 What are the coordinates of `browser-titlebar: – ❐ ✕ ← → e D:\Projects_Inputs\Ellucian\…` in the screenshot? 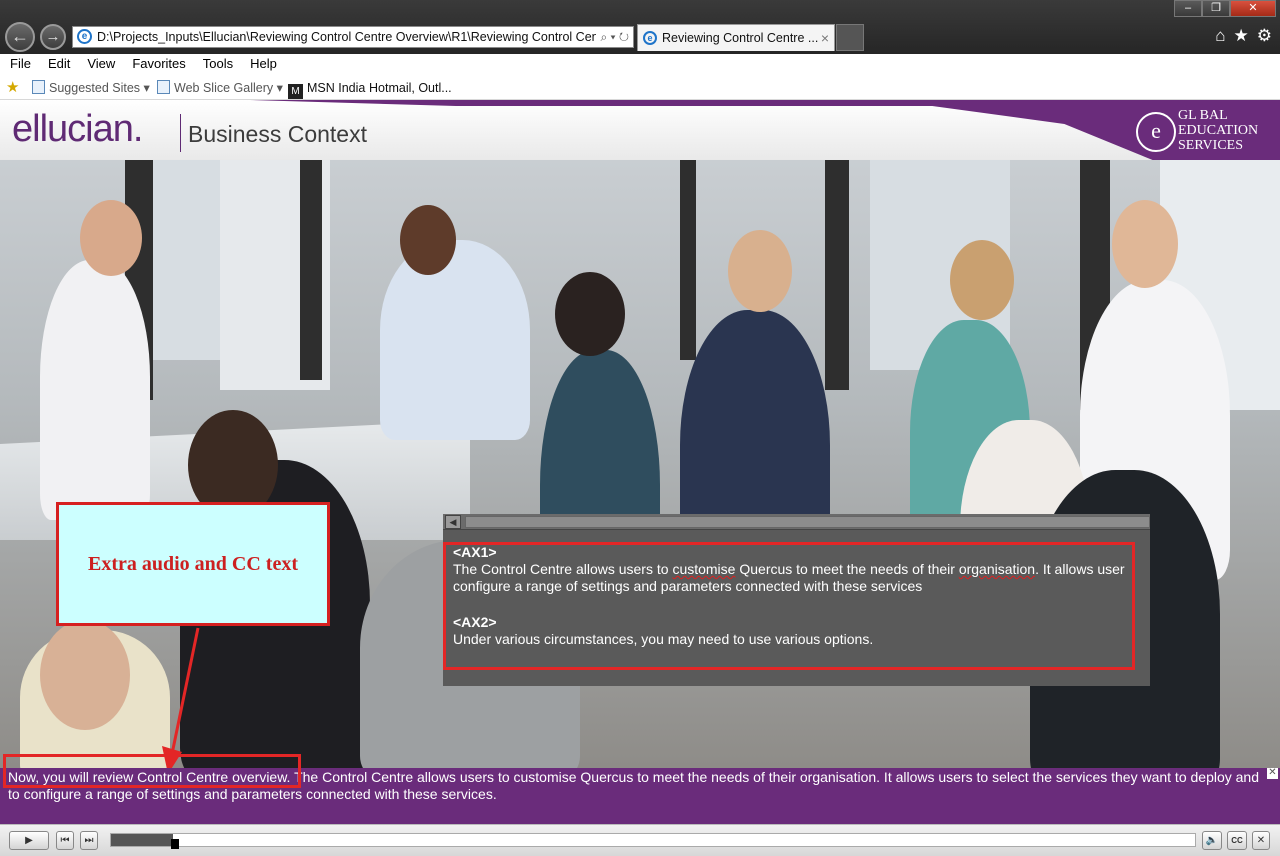 It's located at (640, 27).